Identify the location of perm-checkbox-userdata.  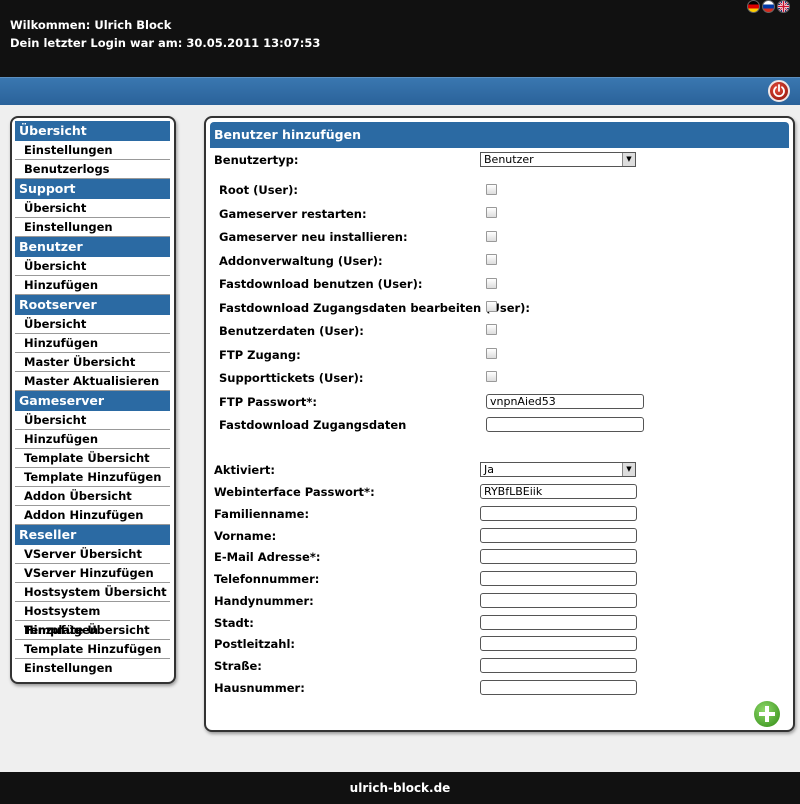
(491, 329).